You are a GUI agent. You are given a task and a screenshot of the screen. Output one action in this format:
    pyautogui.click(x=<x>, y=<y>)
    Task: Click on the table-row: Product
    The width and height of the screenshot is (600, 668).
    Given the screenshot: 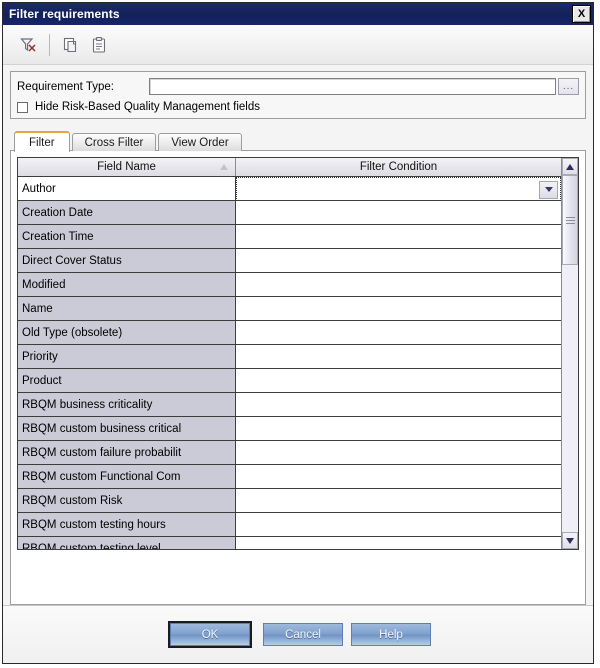 What is the action you would take?
    pyautogui.click(x=289, y=381)
    